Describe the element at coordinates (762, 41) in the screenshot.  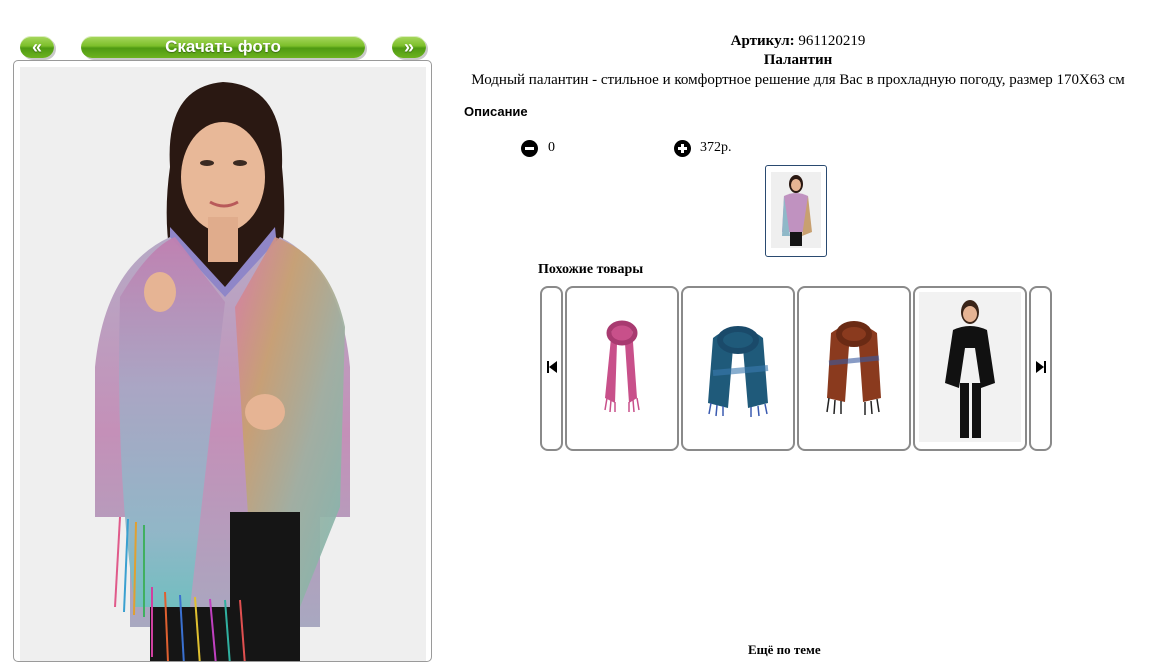
I see `article-label: Артикул:` at that location.